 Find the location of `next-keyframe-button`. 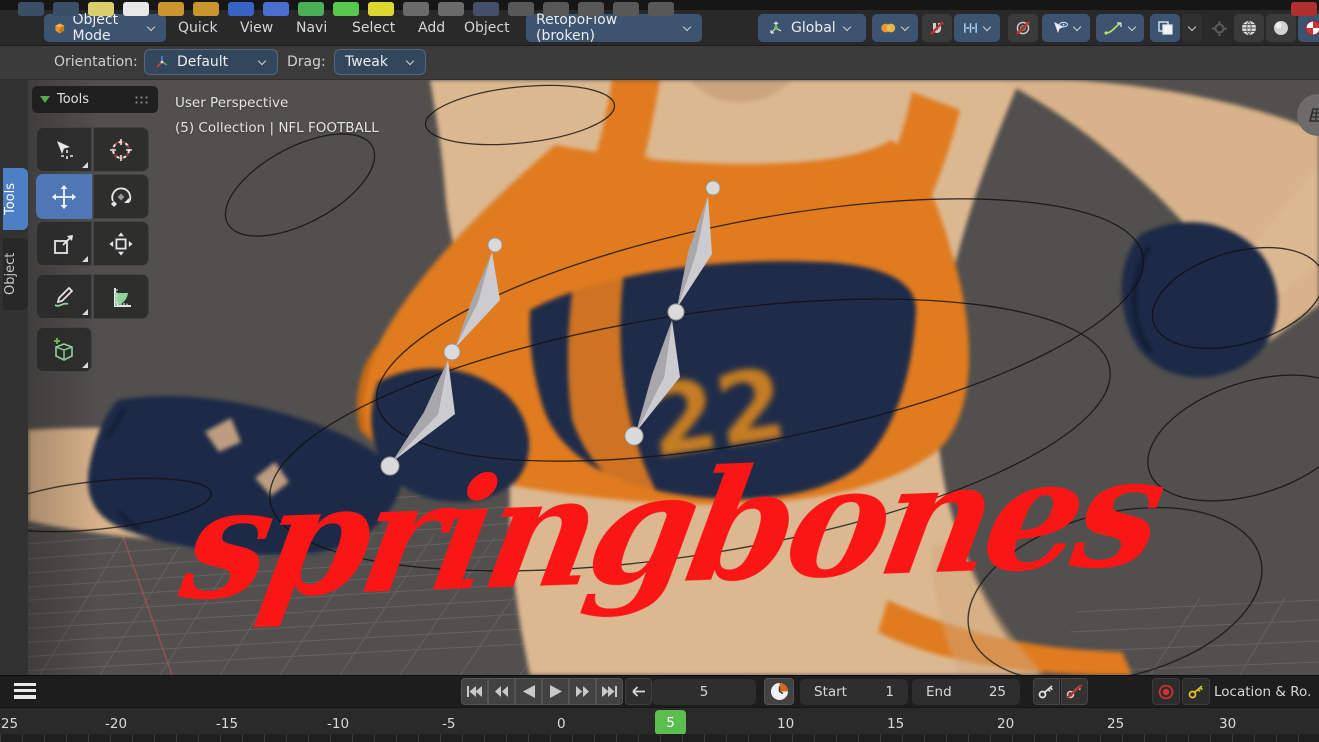

next-keyframe-button is located at coordinates (582, 691).